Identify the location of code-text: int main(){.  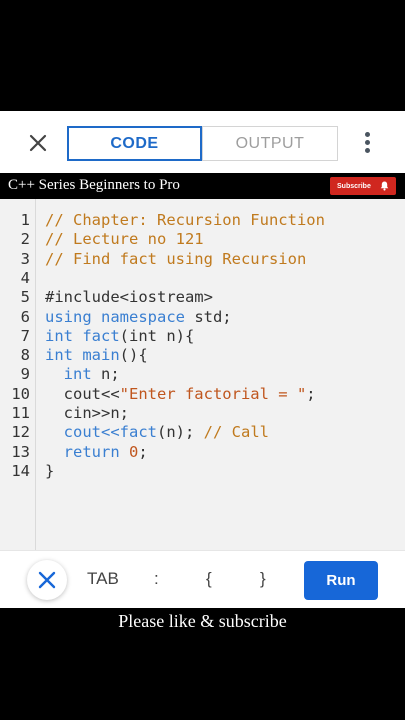
(96, 355).